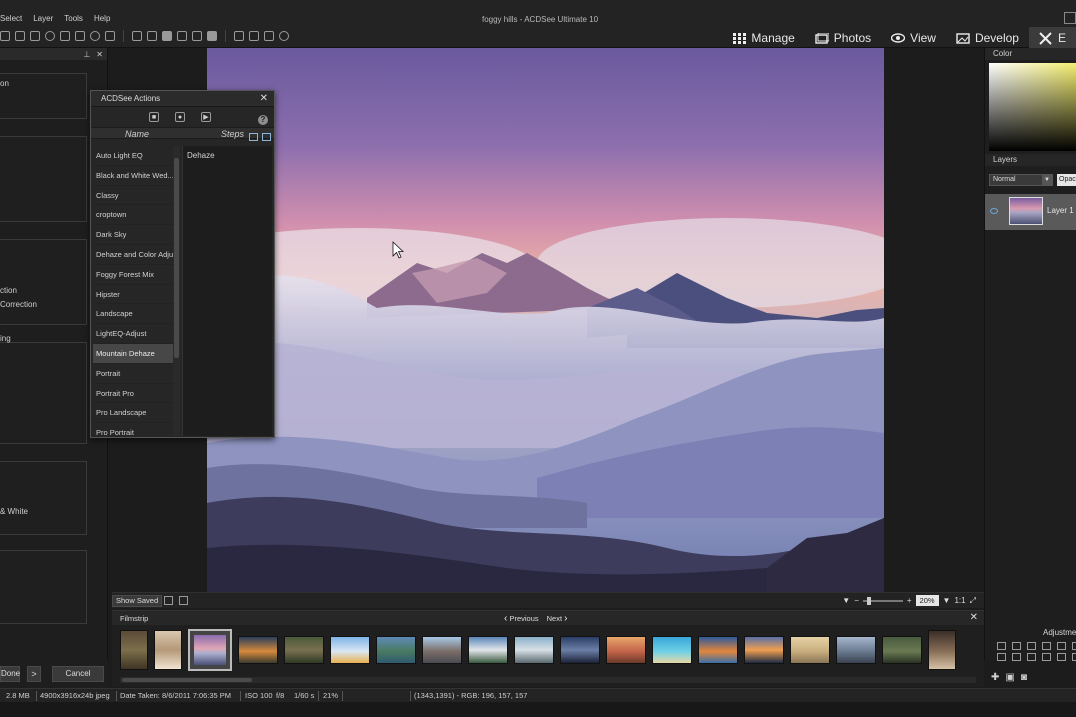 The width and height of the screenshot is (1076, 717). Describe the element at coordinates (78, 674) in the screenshot. I see `cancel-button: Cancel` at that location.